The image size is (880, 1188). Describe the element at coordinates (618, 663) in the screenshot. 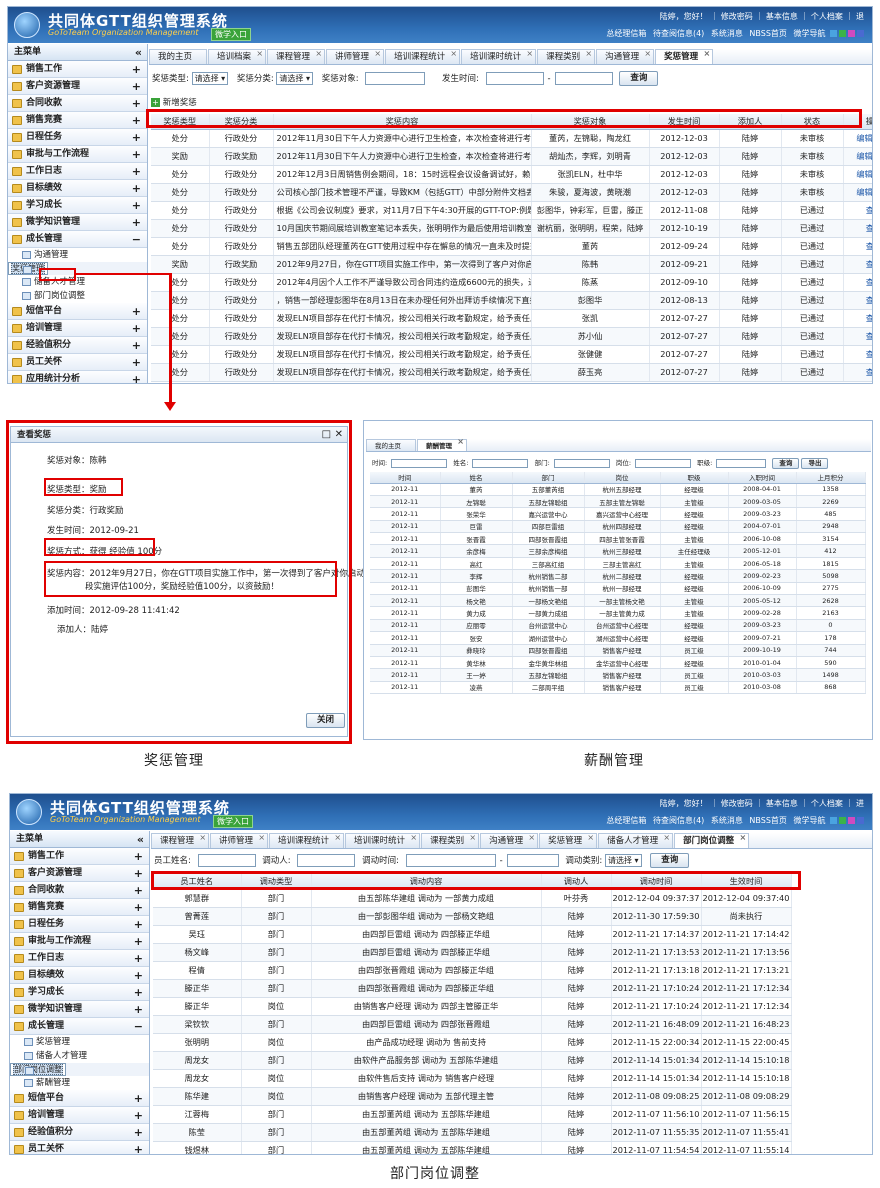

I see `table-row: 2012-11 黄华林 金华黄华林组 金华运营中心经理 经理级 2010-01-04 590` at that location.